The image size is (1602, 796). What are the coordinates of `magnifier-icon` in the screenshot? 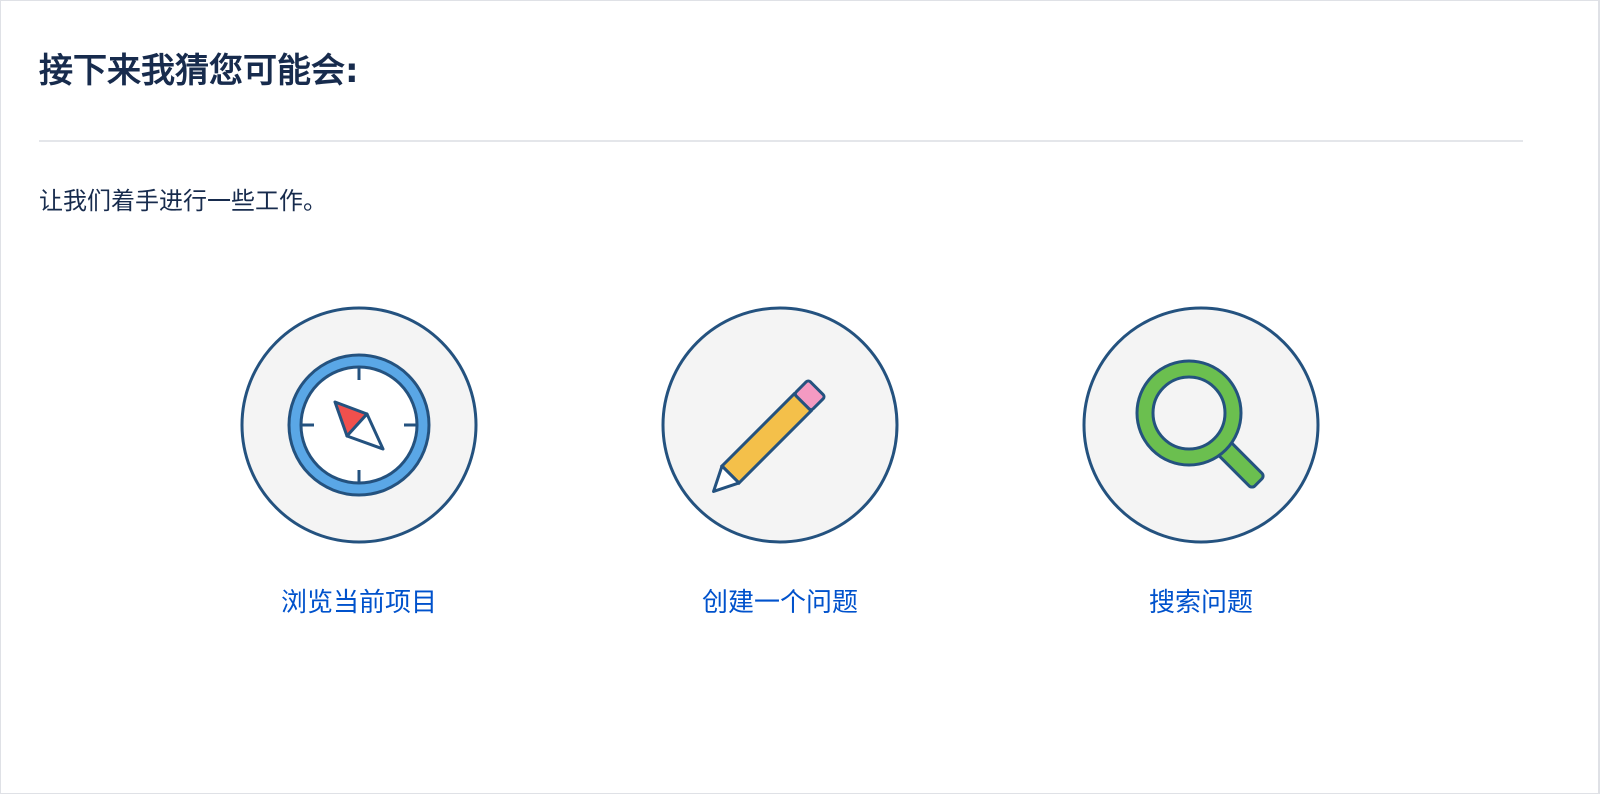 It's located at (1201, 425).